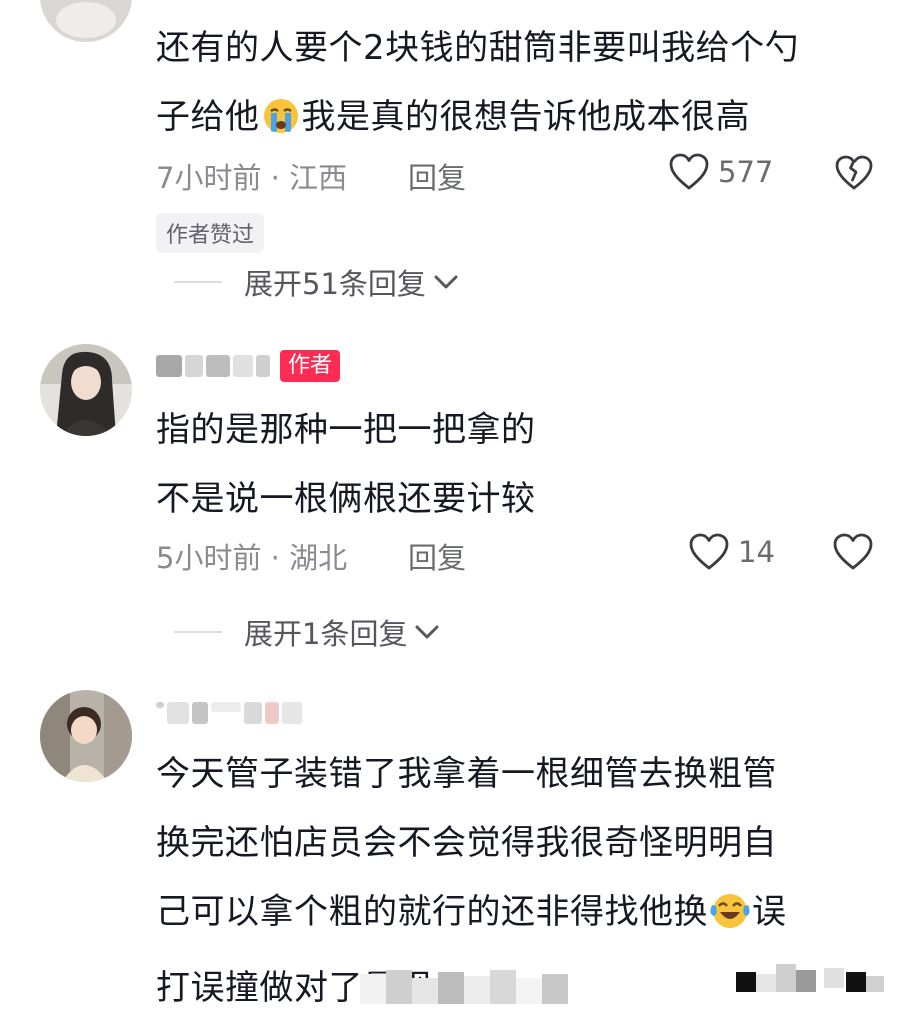 The width and height of the screenshot is (922, 1023). What do you see at coordinates (432, 912) in the screenshot?
I see `comment-text-line: 己可以拿个粗的就行的还非得找他换` at bounding box center [432, 912].